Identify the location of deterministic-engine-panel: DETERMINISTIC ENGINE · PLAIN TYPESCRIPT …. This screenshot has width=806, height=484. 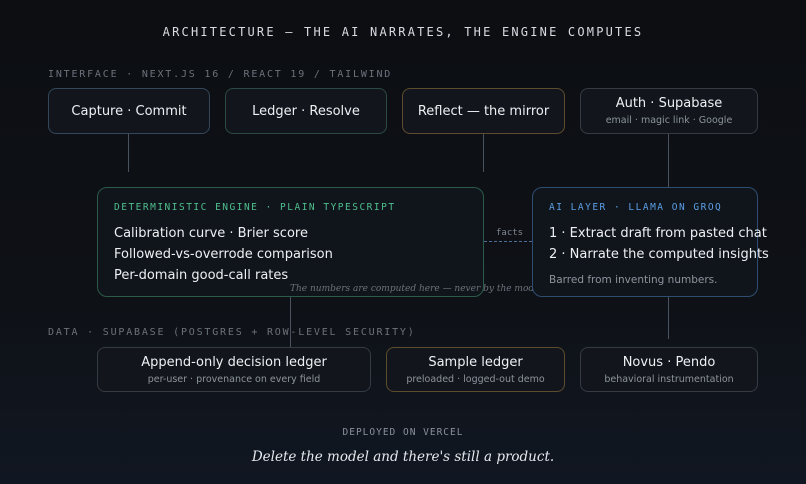
(290, 242).